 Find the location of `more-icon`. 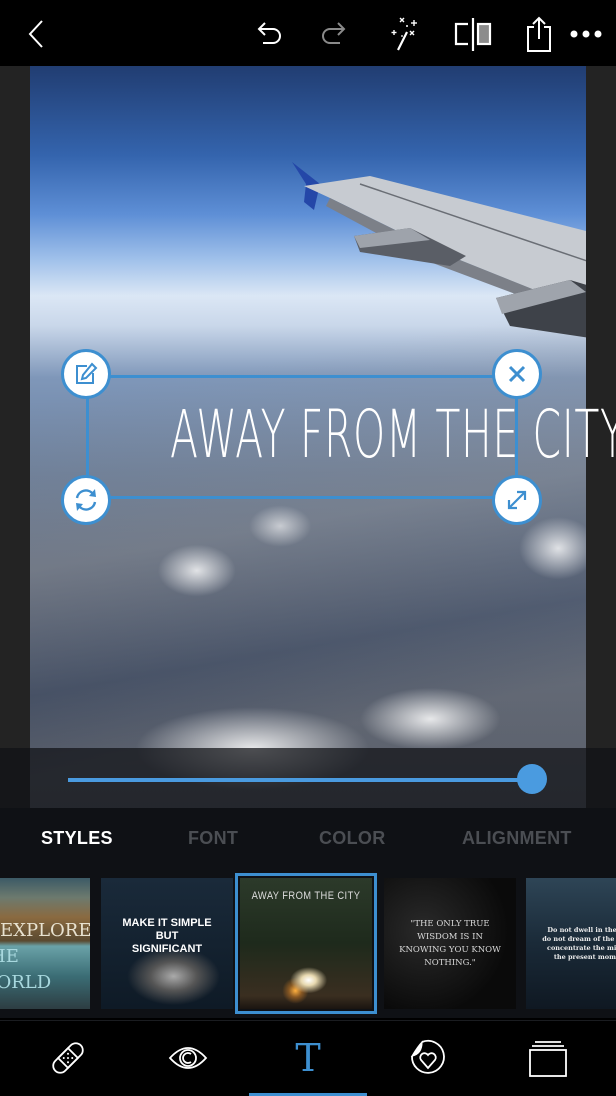

more-icon is located at coordinates (586, 34).